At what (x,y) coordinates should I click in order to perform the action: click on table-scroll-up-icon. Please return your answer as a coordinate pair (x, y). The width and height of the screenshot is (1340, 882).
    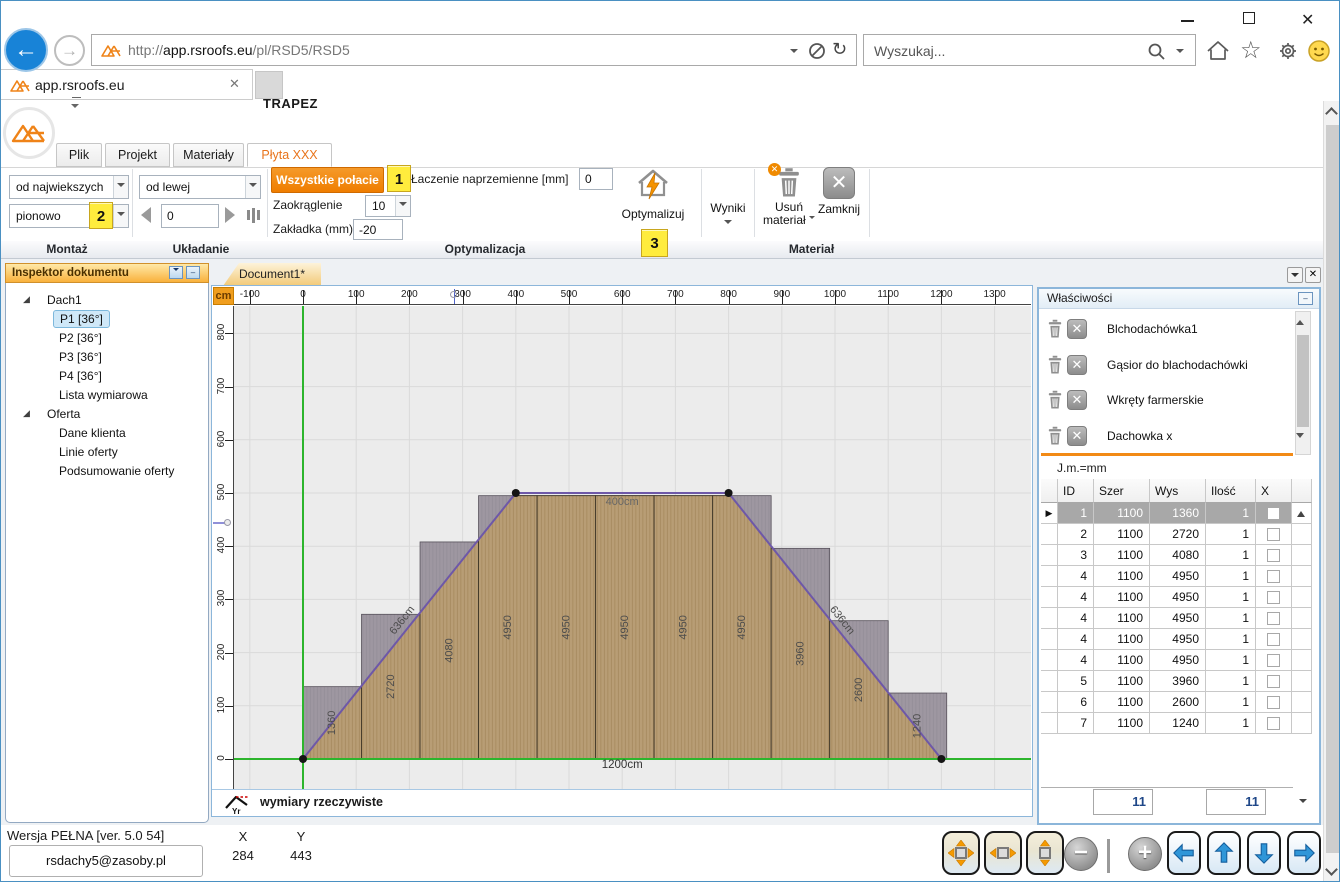
    Looking at the image, I should click on (1301, 512).